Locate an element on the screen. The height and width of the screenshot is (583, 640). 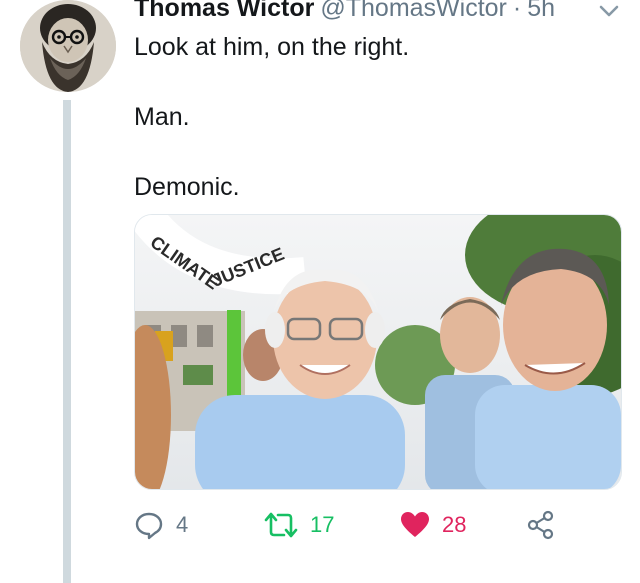
retweet-count: 17 is located at coordinates (322, 524).